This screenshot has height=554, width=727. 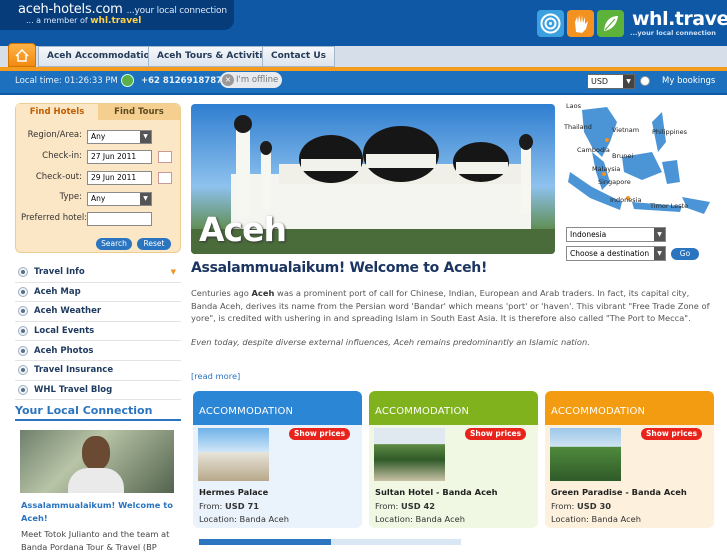 What do you see at coordinates (58, 177) in the screenshot?
I see `checkout-label: Check-out:` at bounding box center [58, 177].